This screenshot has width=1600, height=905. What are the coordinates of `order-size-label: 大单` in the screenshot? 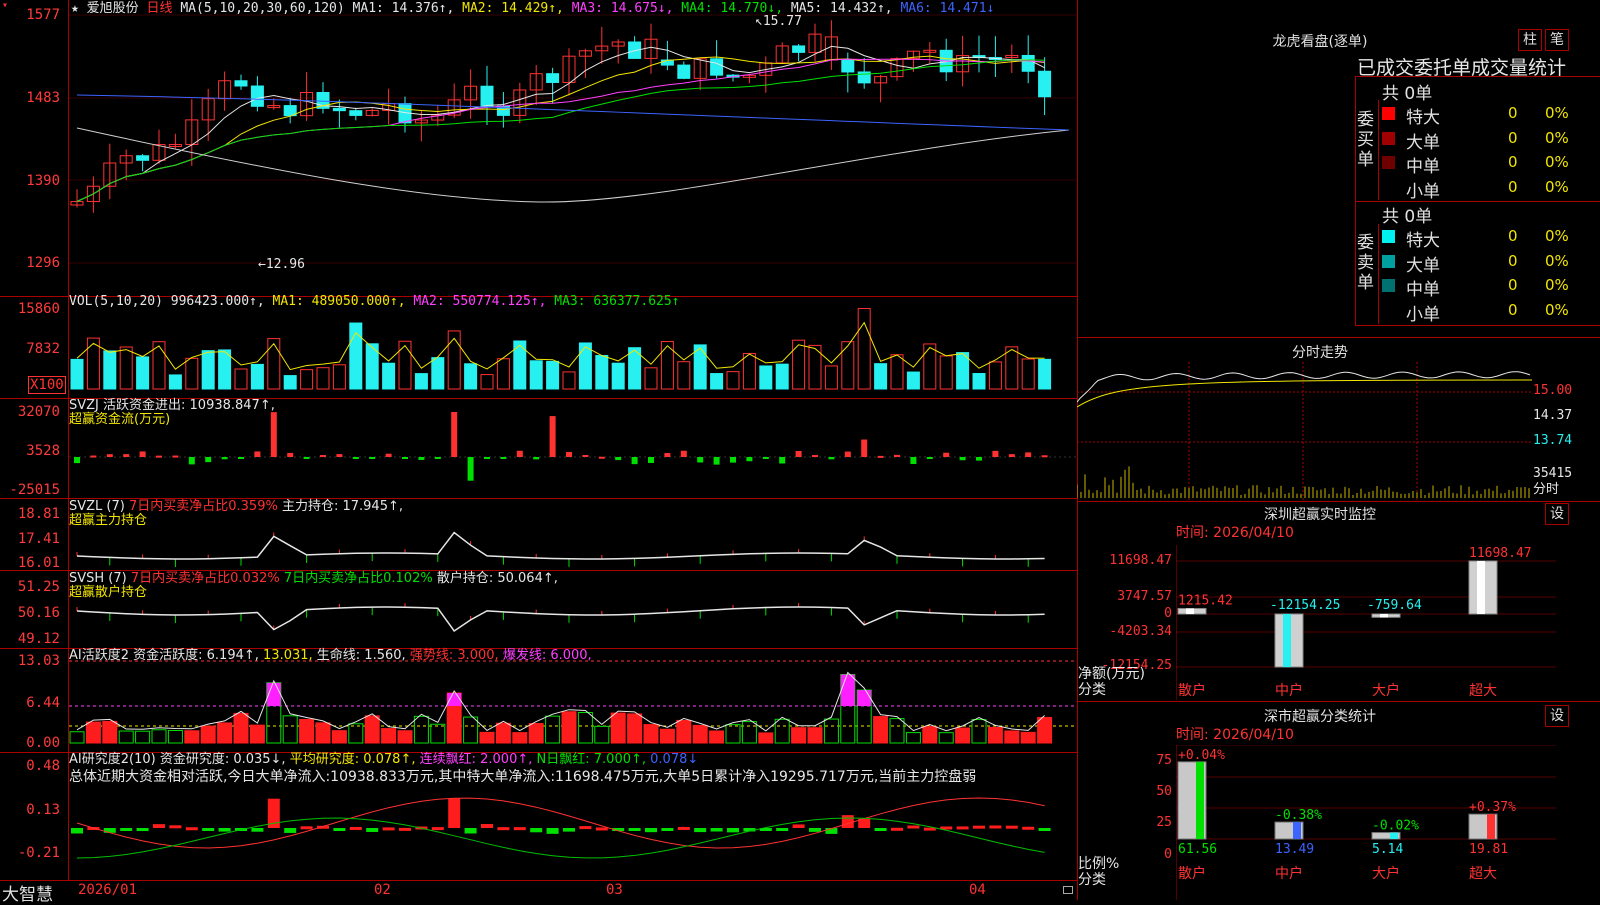 It's located at (1423, 265).